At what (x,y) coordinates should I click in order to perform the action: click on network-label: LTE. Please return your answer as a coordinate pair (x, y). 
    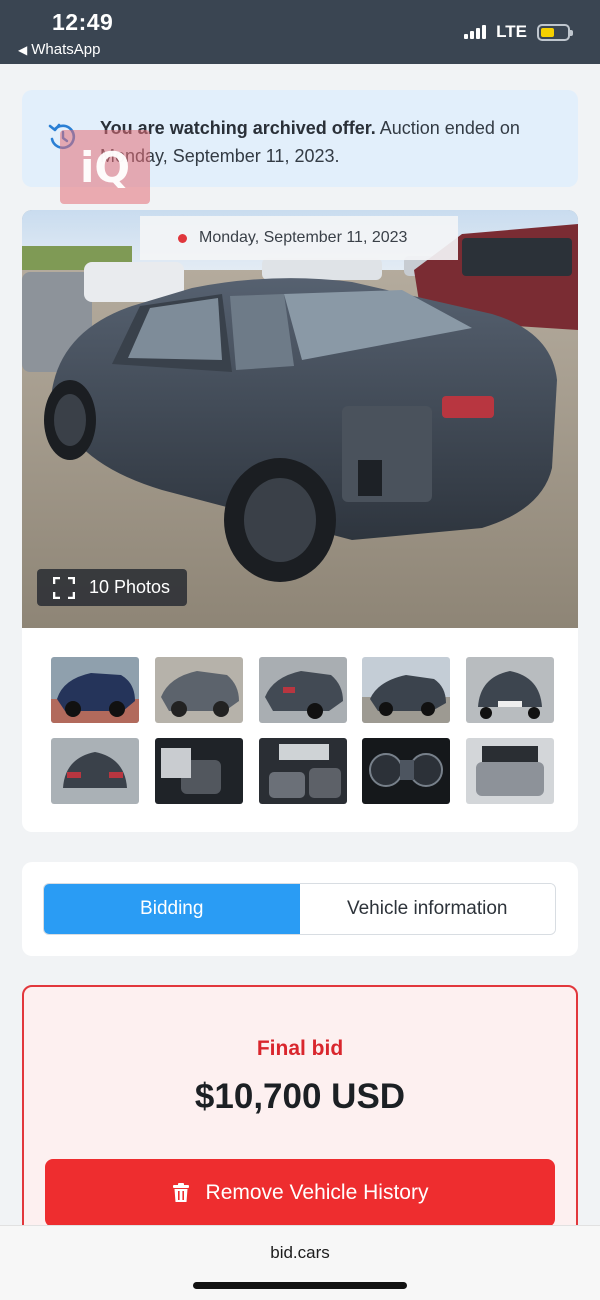
    Looking at the image, I should click on (511, 31).